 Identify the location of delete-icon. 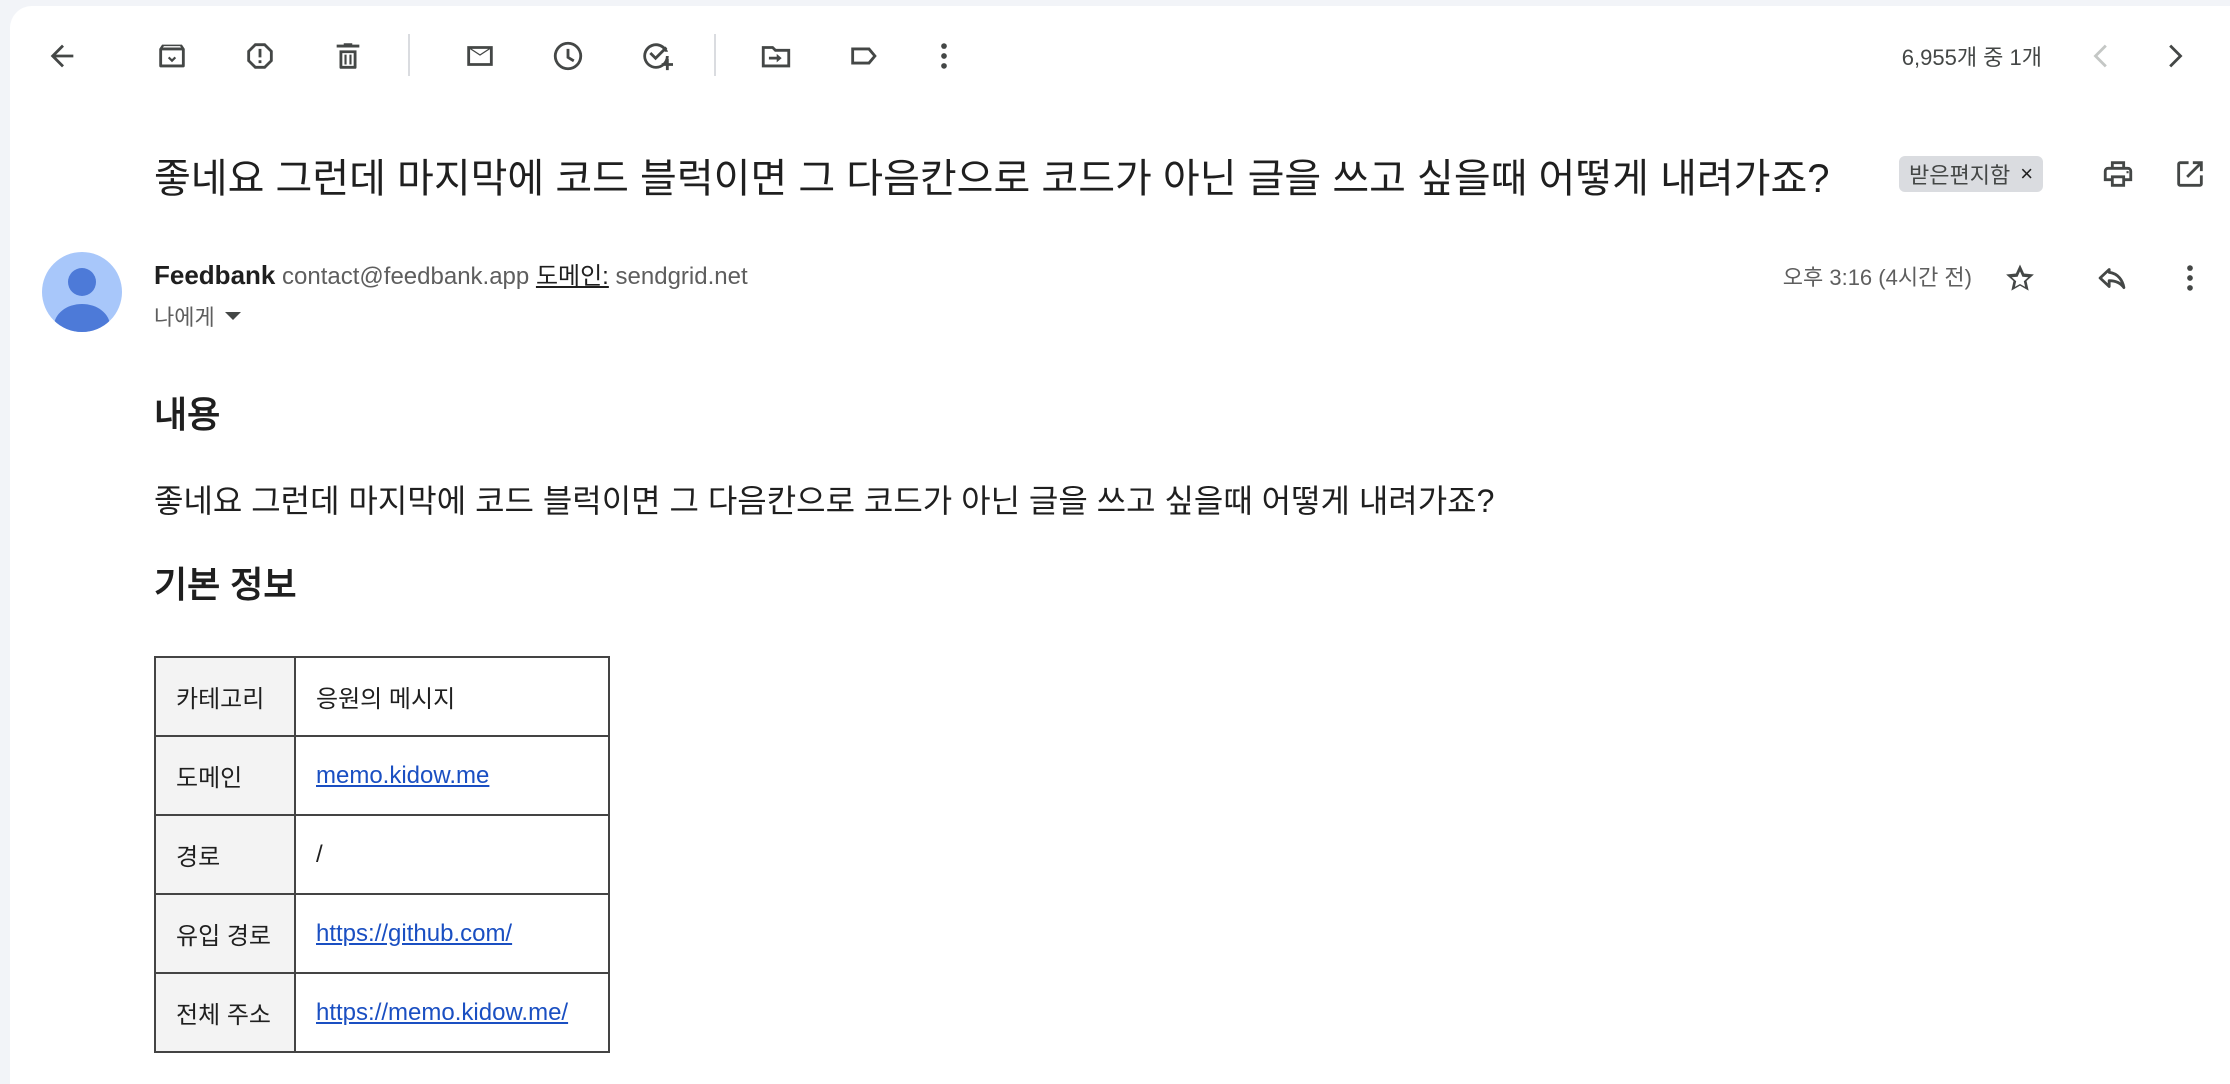
(348, 56).